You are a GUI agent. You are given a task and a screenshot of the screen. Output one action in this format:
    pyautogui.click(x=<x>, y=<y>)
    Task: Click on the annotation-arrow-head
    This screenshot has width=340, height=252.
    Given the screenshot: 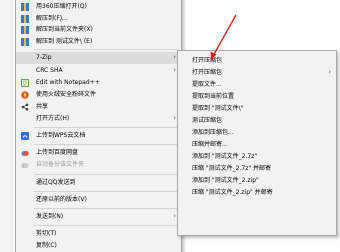 What is the action you would take?
    pyautogui.click(x=213, y=56)
    